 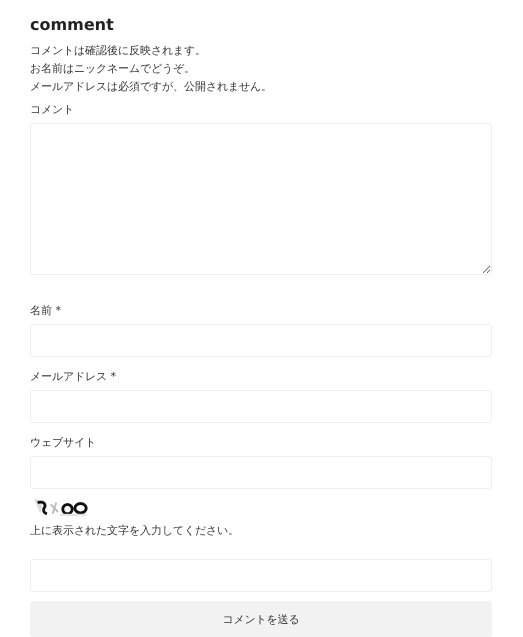 What do you see at coordinates (118, 51) in the screenshot?
I see `info-note: コメントは確認後に反映されます。` at bounding box center [118, 51].